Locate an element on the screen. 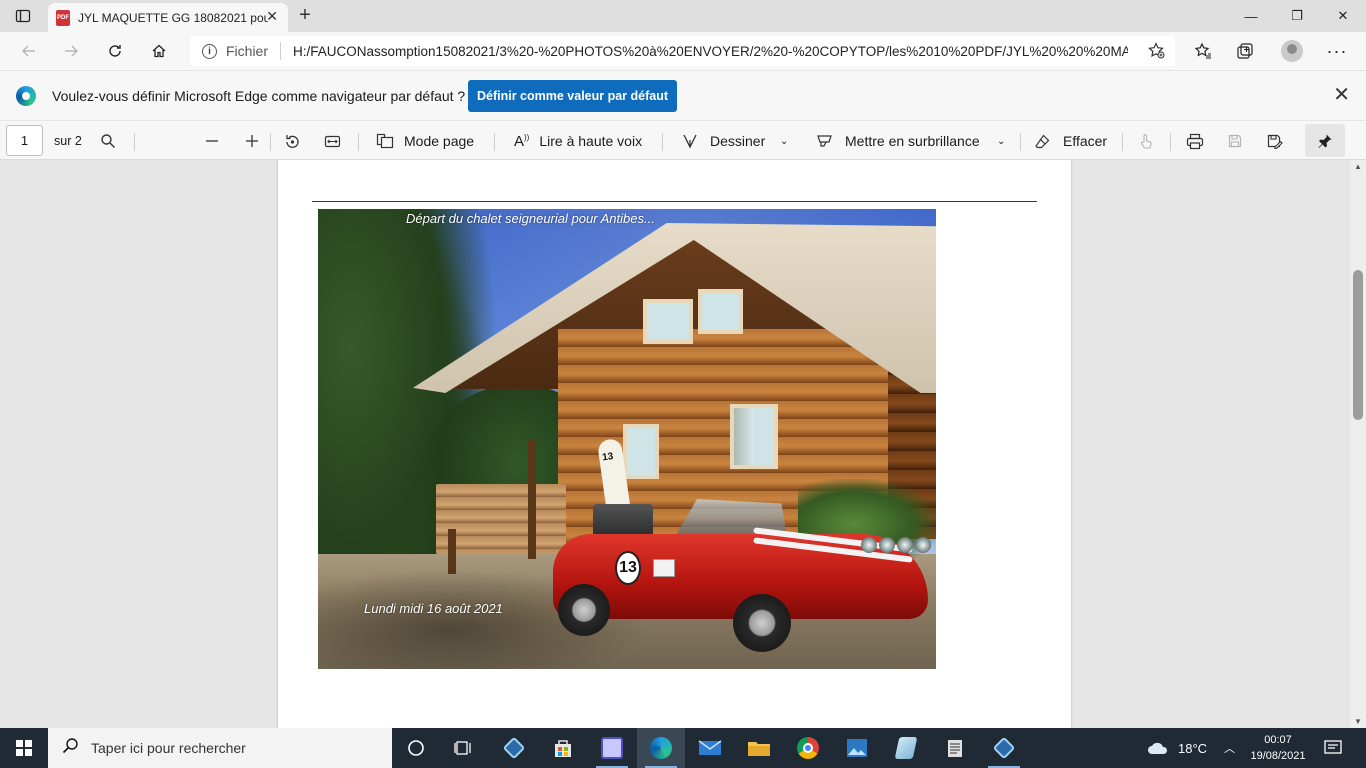  vertical-scrollbar: ▲ ▼ is located at coordinates (1358, 444).